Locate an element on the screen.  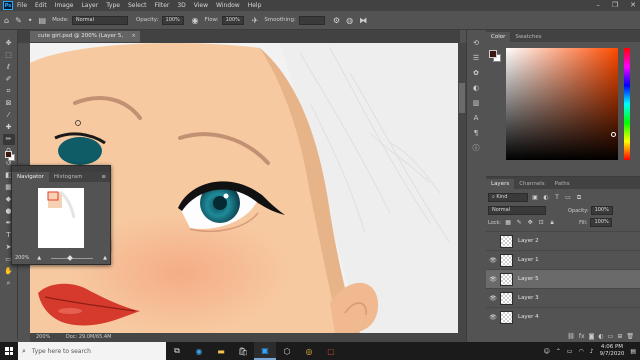
lasso-tool-icon: ℓ is located at coordinates (9, 67).